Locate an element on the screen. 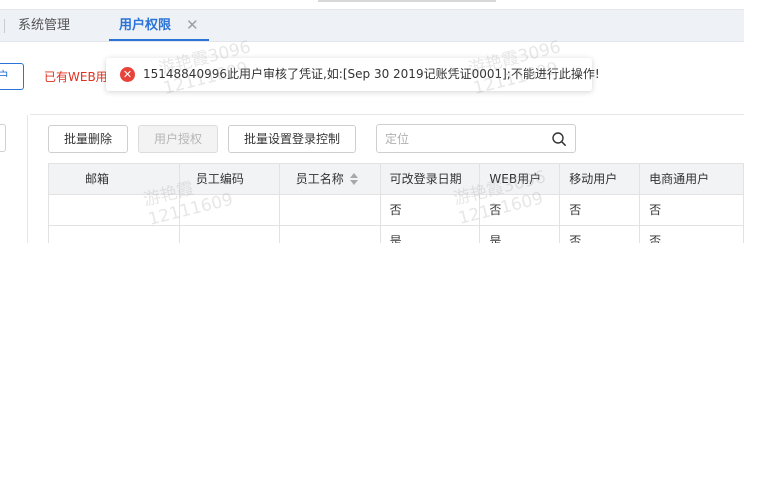  table-row: 否 否 否 否 is located at coordinates (396, 210).